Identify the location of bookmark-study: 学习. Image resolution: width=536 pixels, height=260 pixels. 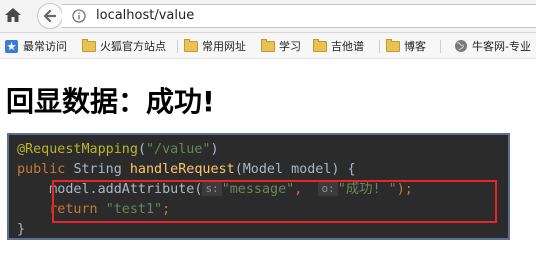
(281, 46).